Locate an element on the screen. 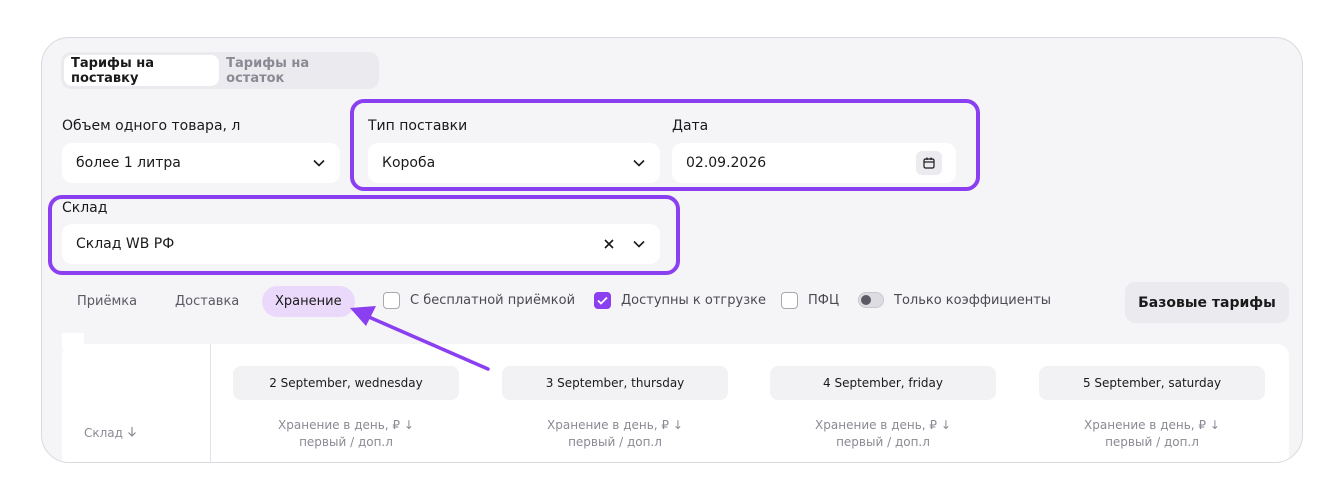 This screenshot has height=504, width=1344. annotation-arrow is located at coordinates (420, 338).